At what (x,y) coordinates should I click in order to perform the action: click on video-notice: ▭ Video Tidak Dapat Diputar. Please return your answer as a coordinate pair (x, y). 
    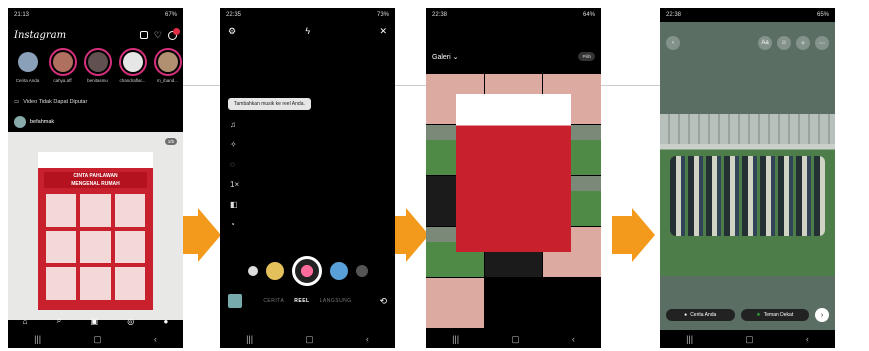
    Looking at the image, I should click on (50, 102).